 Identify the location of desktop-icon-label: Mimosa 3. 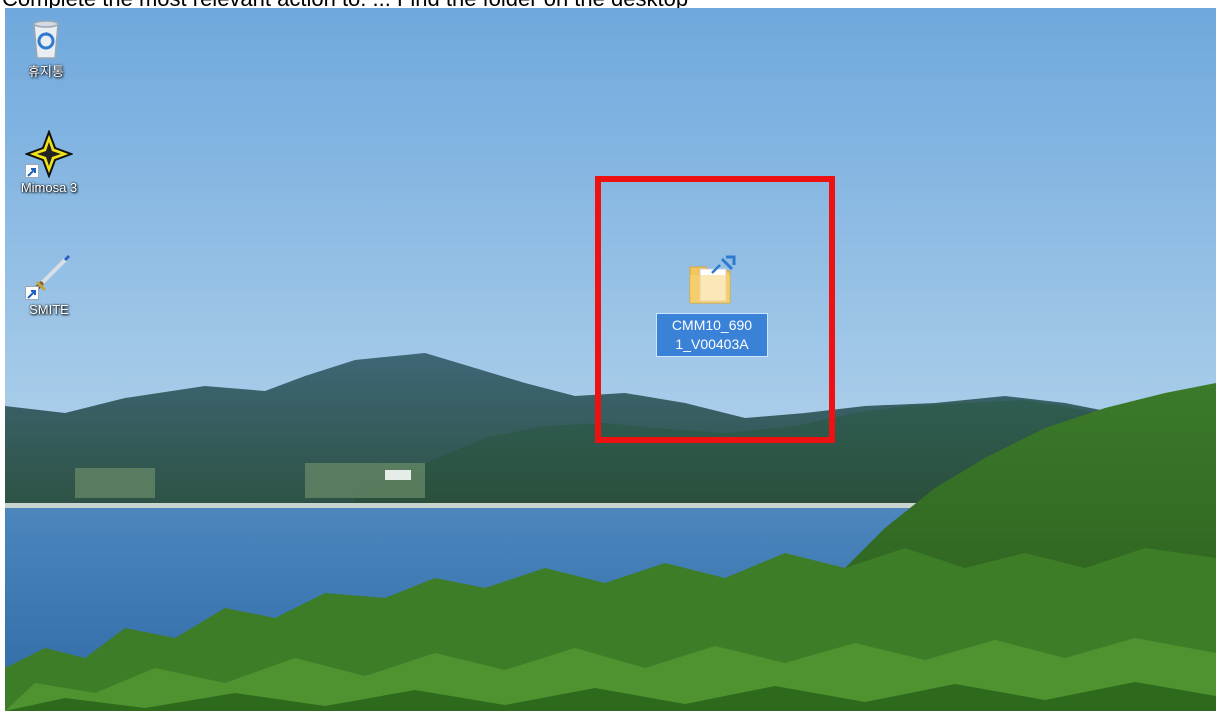
(49, 187).